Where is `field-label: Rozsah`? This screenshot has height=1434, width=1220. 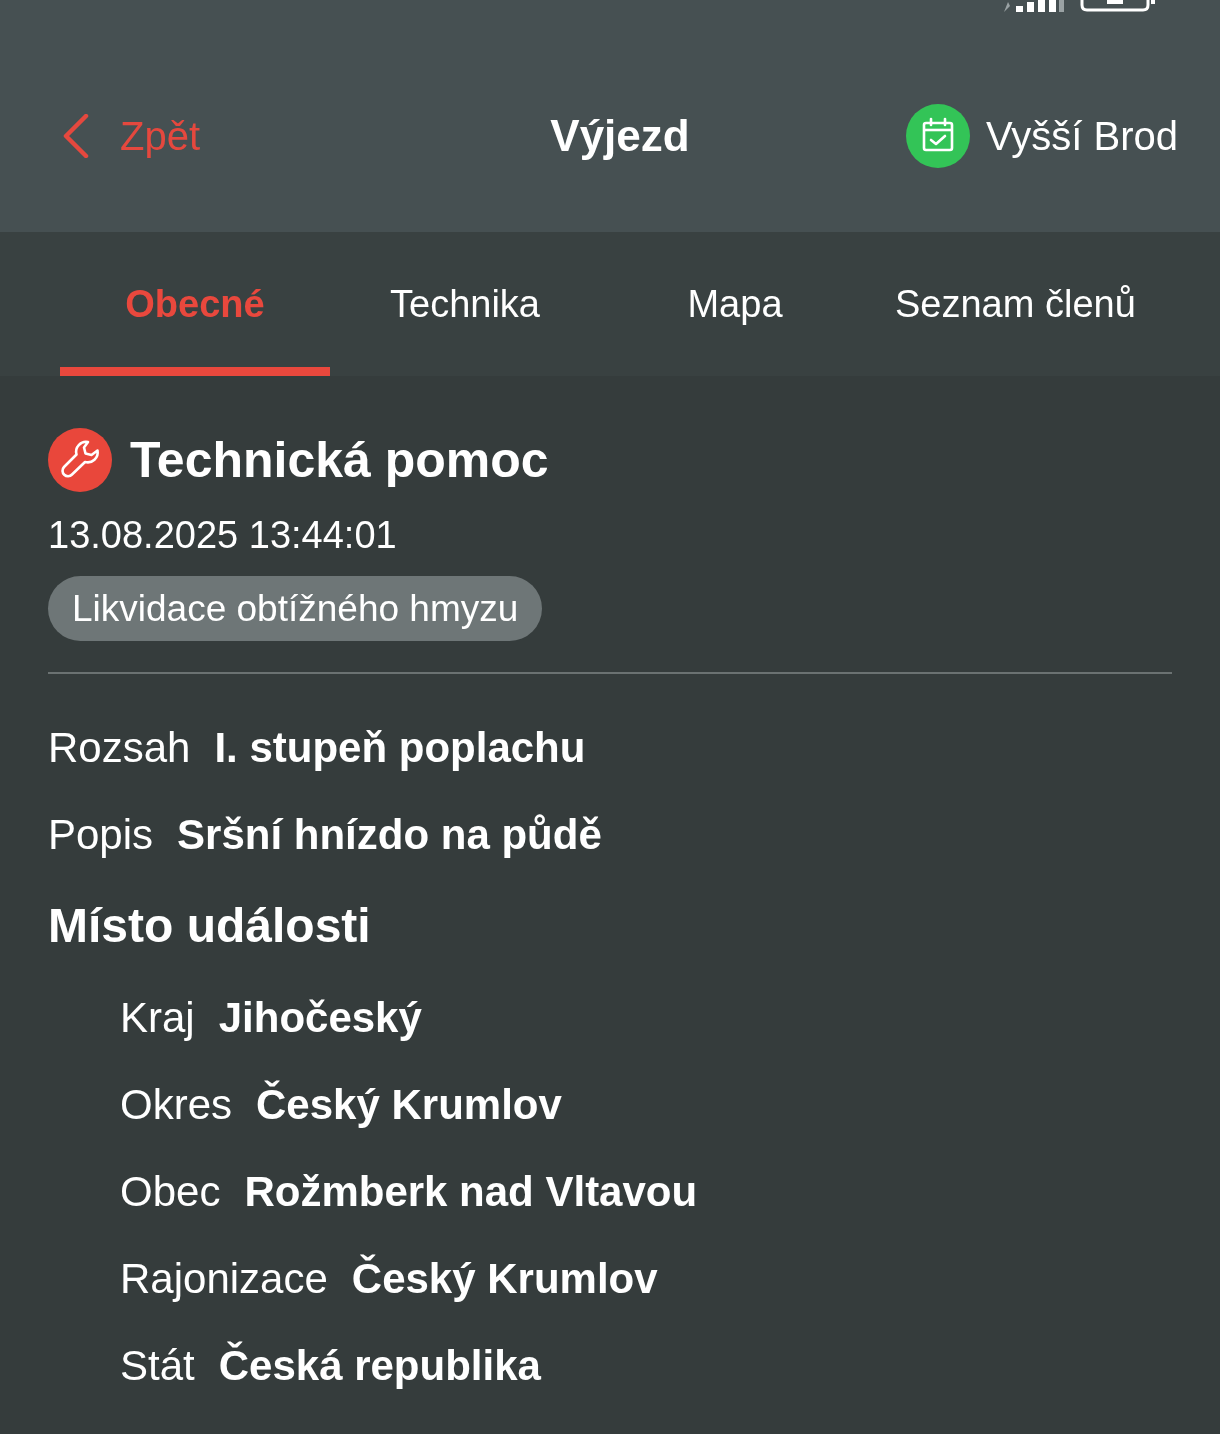
field-label: Rozsah is located at coordinates (119, 748).